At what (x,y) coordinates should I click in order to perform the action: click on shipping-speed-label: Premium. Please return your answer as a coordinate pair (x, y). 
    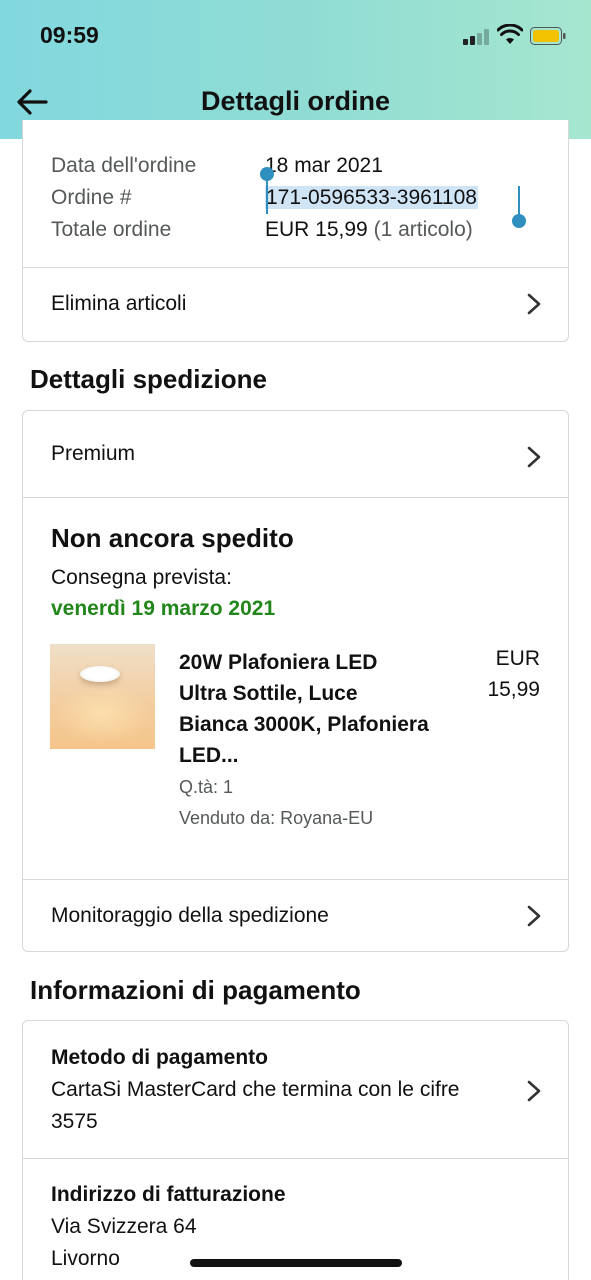
    Looking at the image, I should click on (93, 453).